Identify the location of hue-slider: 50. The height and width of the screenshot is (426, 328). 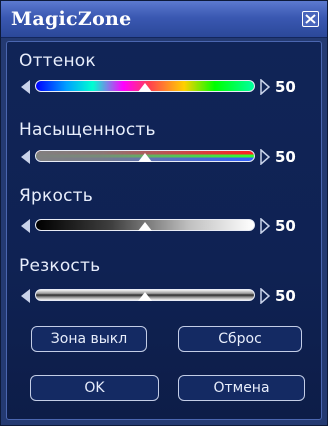
(162, 87).